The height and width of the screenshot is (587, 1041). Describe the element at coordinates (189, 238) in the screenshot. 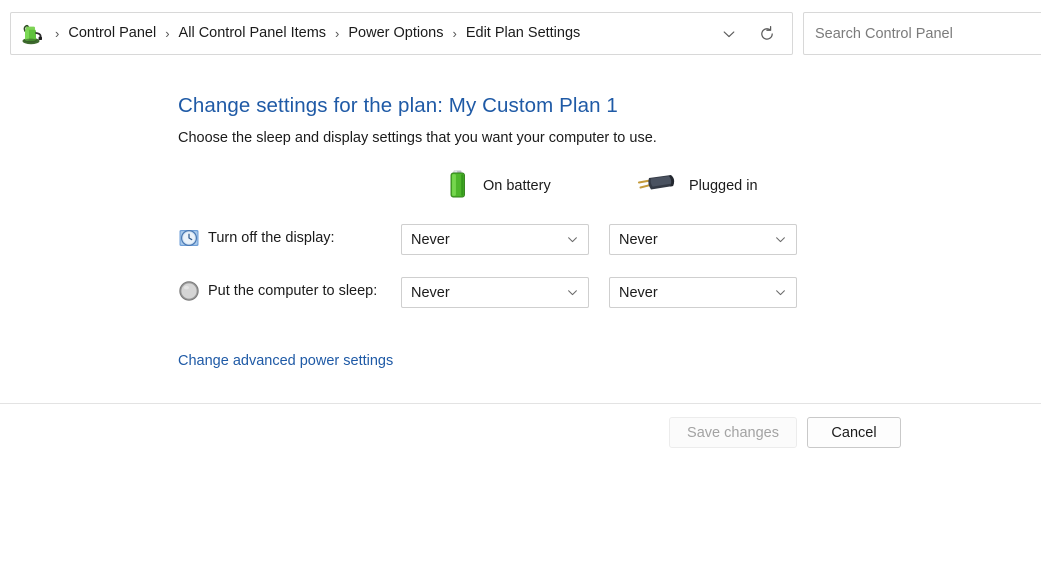

I see `clock-icon` at that location.